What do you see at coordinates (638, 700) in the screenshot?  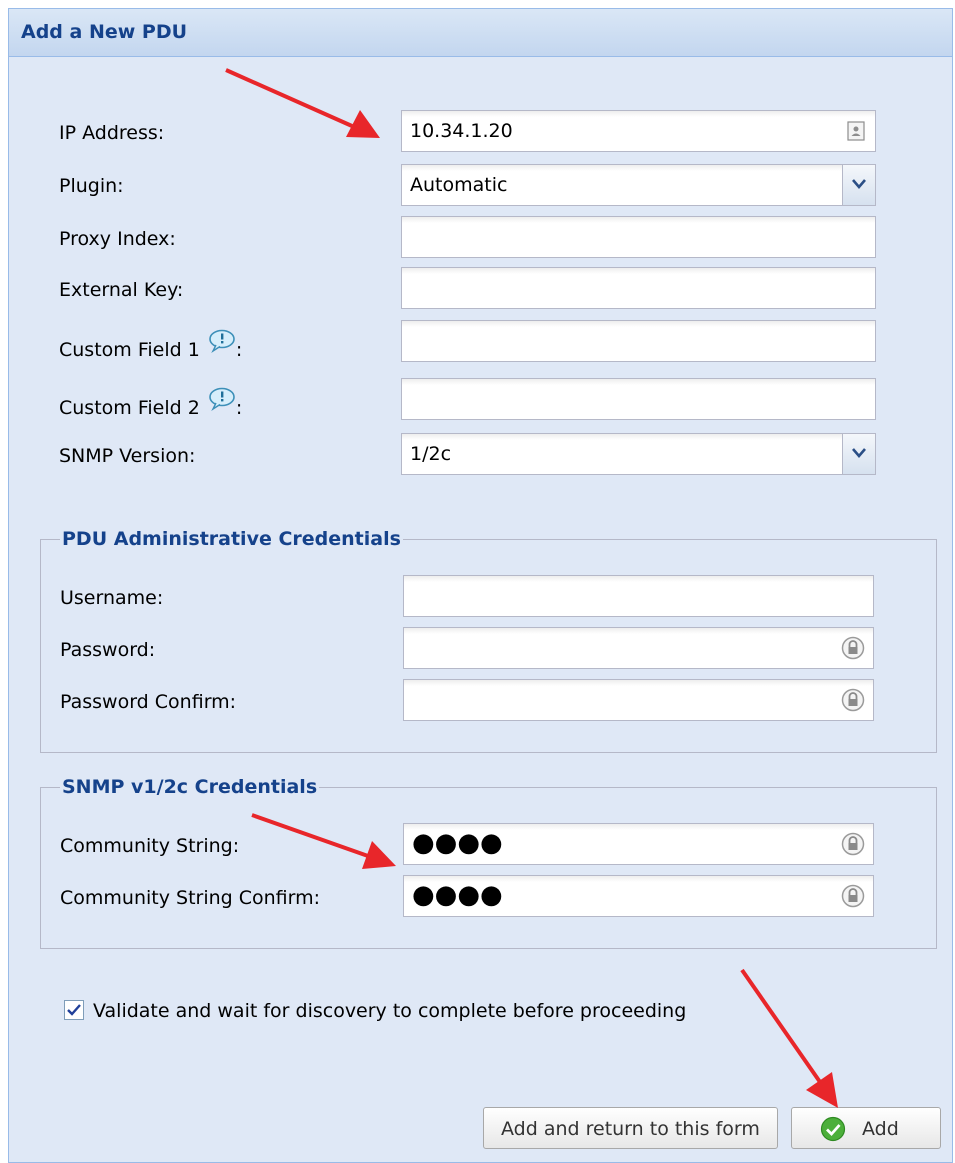 I see `password-confirm-input` at bounding box center [638, 700].